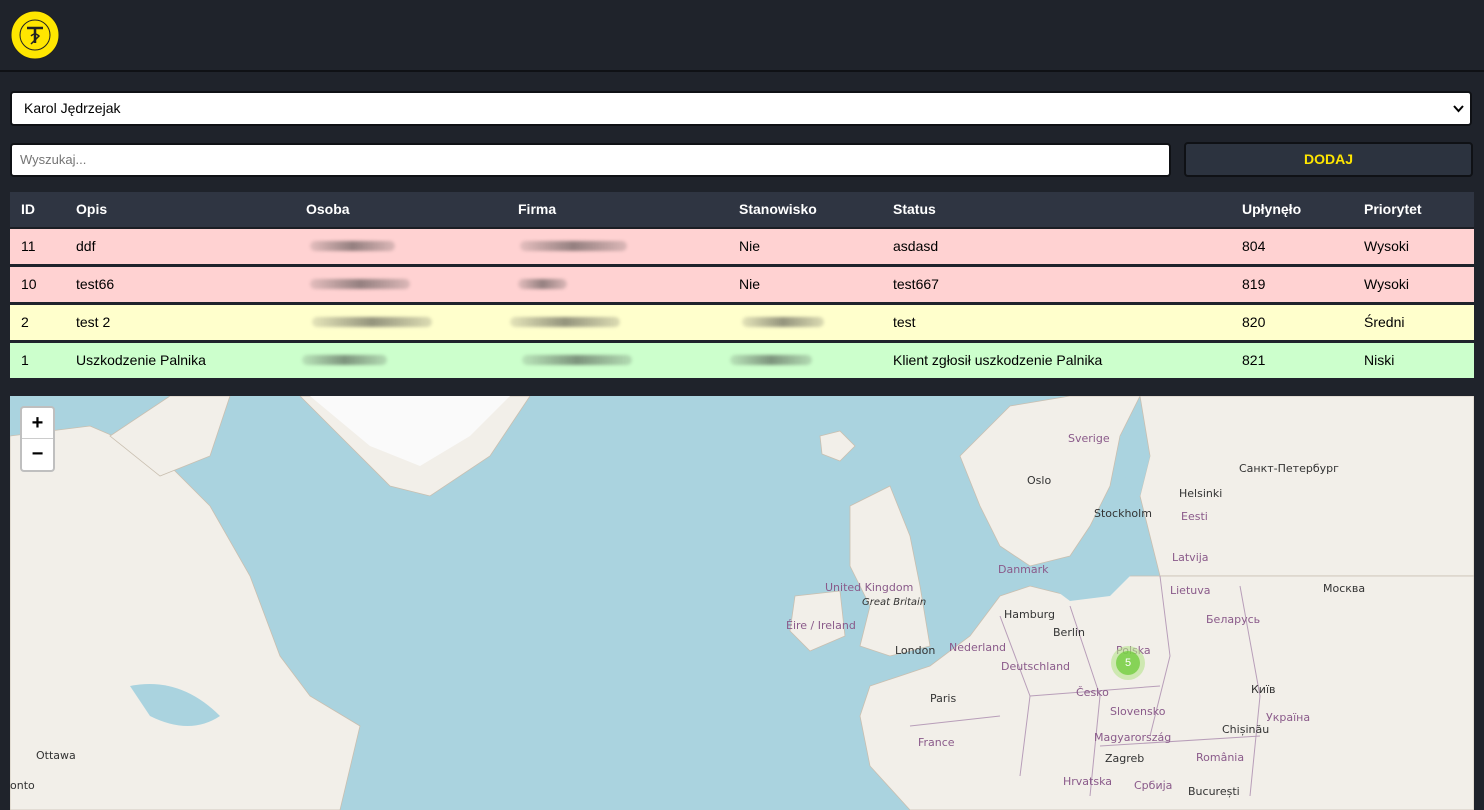  Describe the element at coordinates (742, 36) in the screenshot. I see `top-bar` at that location.